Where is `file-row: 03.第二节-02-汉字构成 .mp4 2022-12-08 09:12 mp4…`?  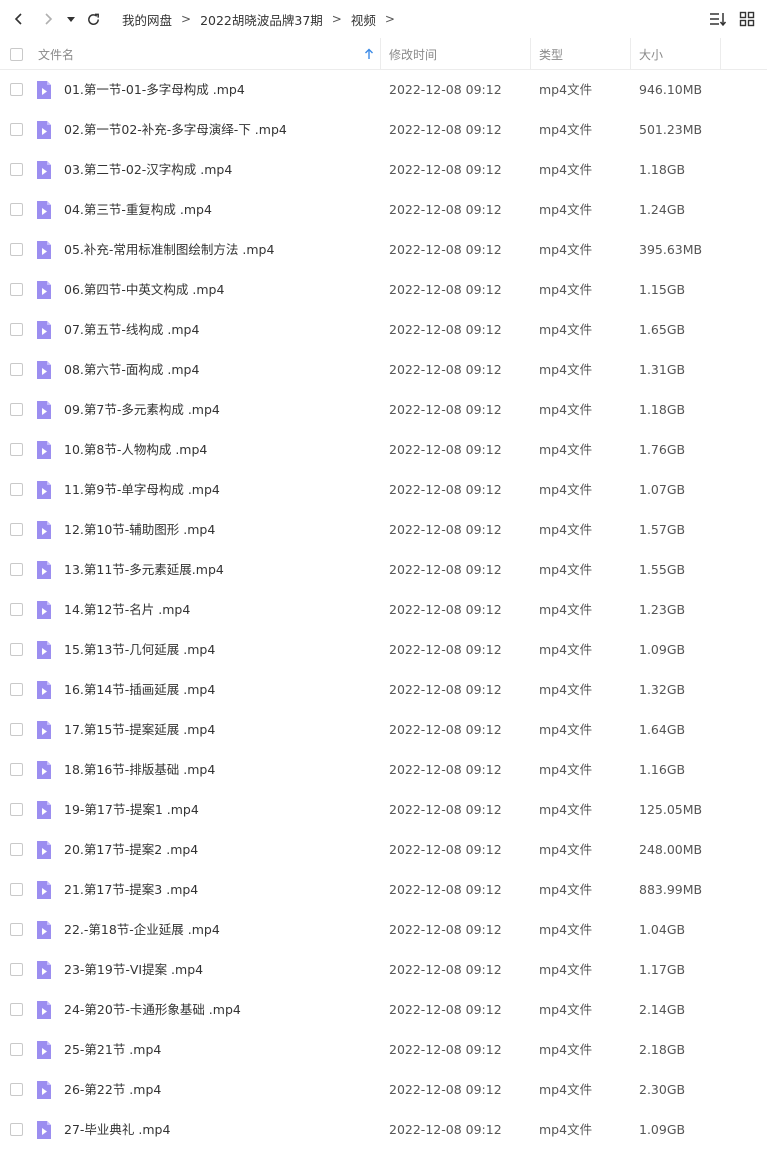
file-row: 03.第二节-02-汉字构成 .mp4 2022-12-08 09:12 mp4… is located at coordinates (383, 170).